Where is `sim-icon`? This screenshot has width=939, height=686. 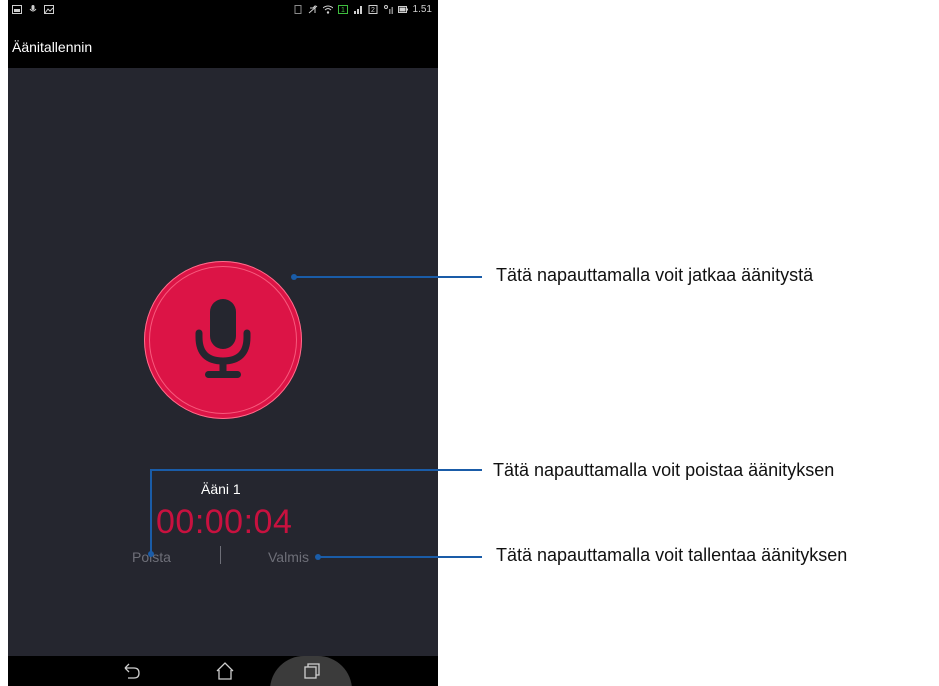 sim-icon is located at coordinates (298, 9).